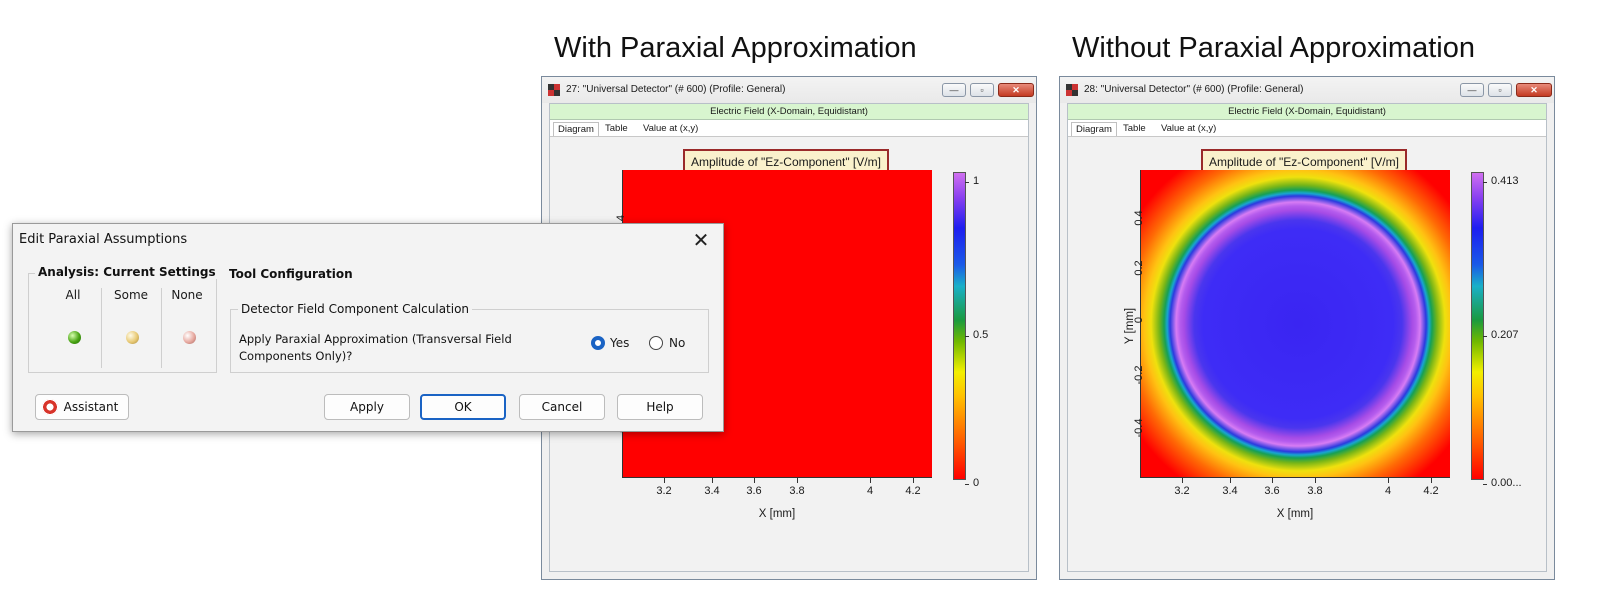  Describe the element at coordinates (1139, 428) in the screenshot. I see `y-tick-label: -0.4` at that location.